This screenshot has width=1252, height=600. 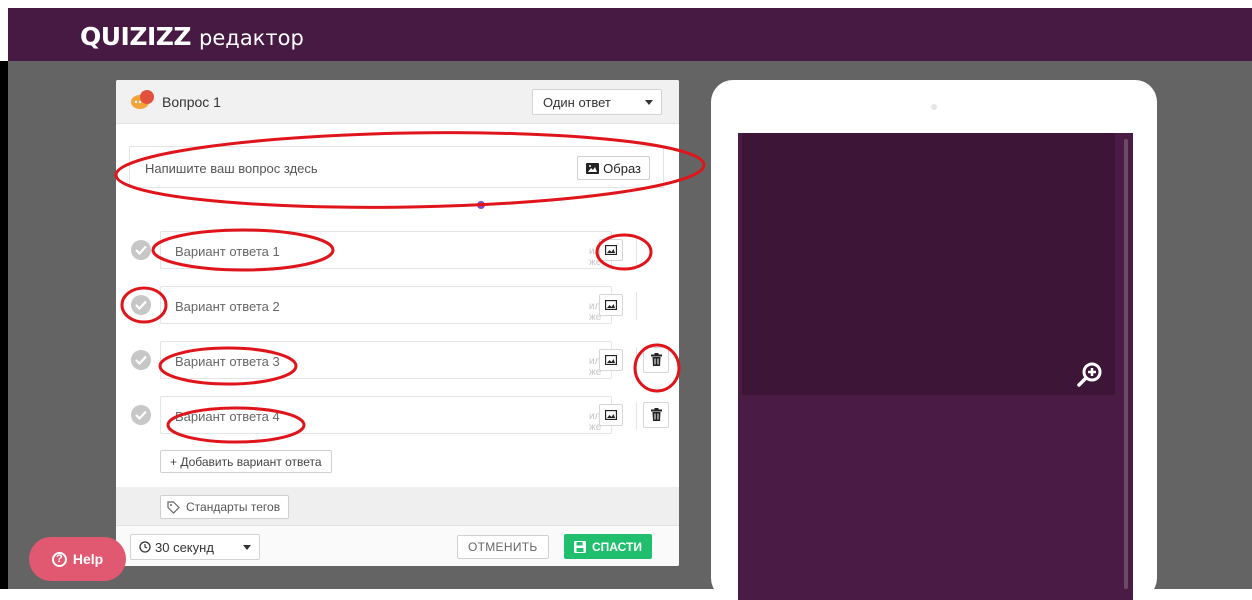 What do you see at coordinates (386, 360) in the screenshot?
I see `answer-input-3: Вариант ответа 3 или же` at bounding box center [386, 360].